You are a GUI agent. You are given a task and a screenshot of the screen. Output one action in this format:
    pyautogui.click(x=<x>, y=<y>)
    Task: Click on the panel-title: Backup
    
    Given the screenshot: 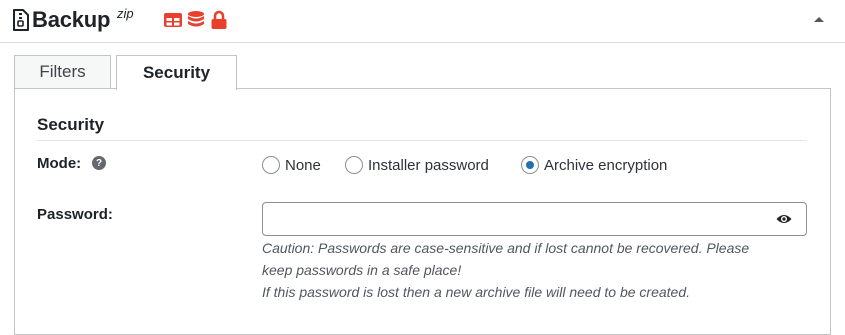 What is the action you would take?
    pyautogui.click(x=71, y=19)
    